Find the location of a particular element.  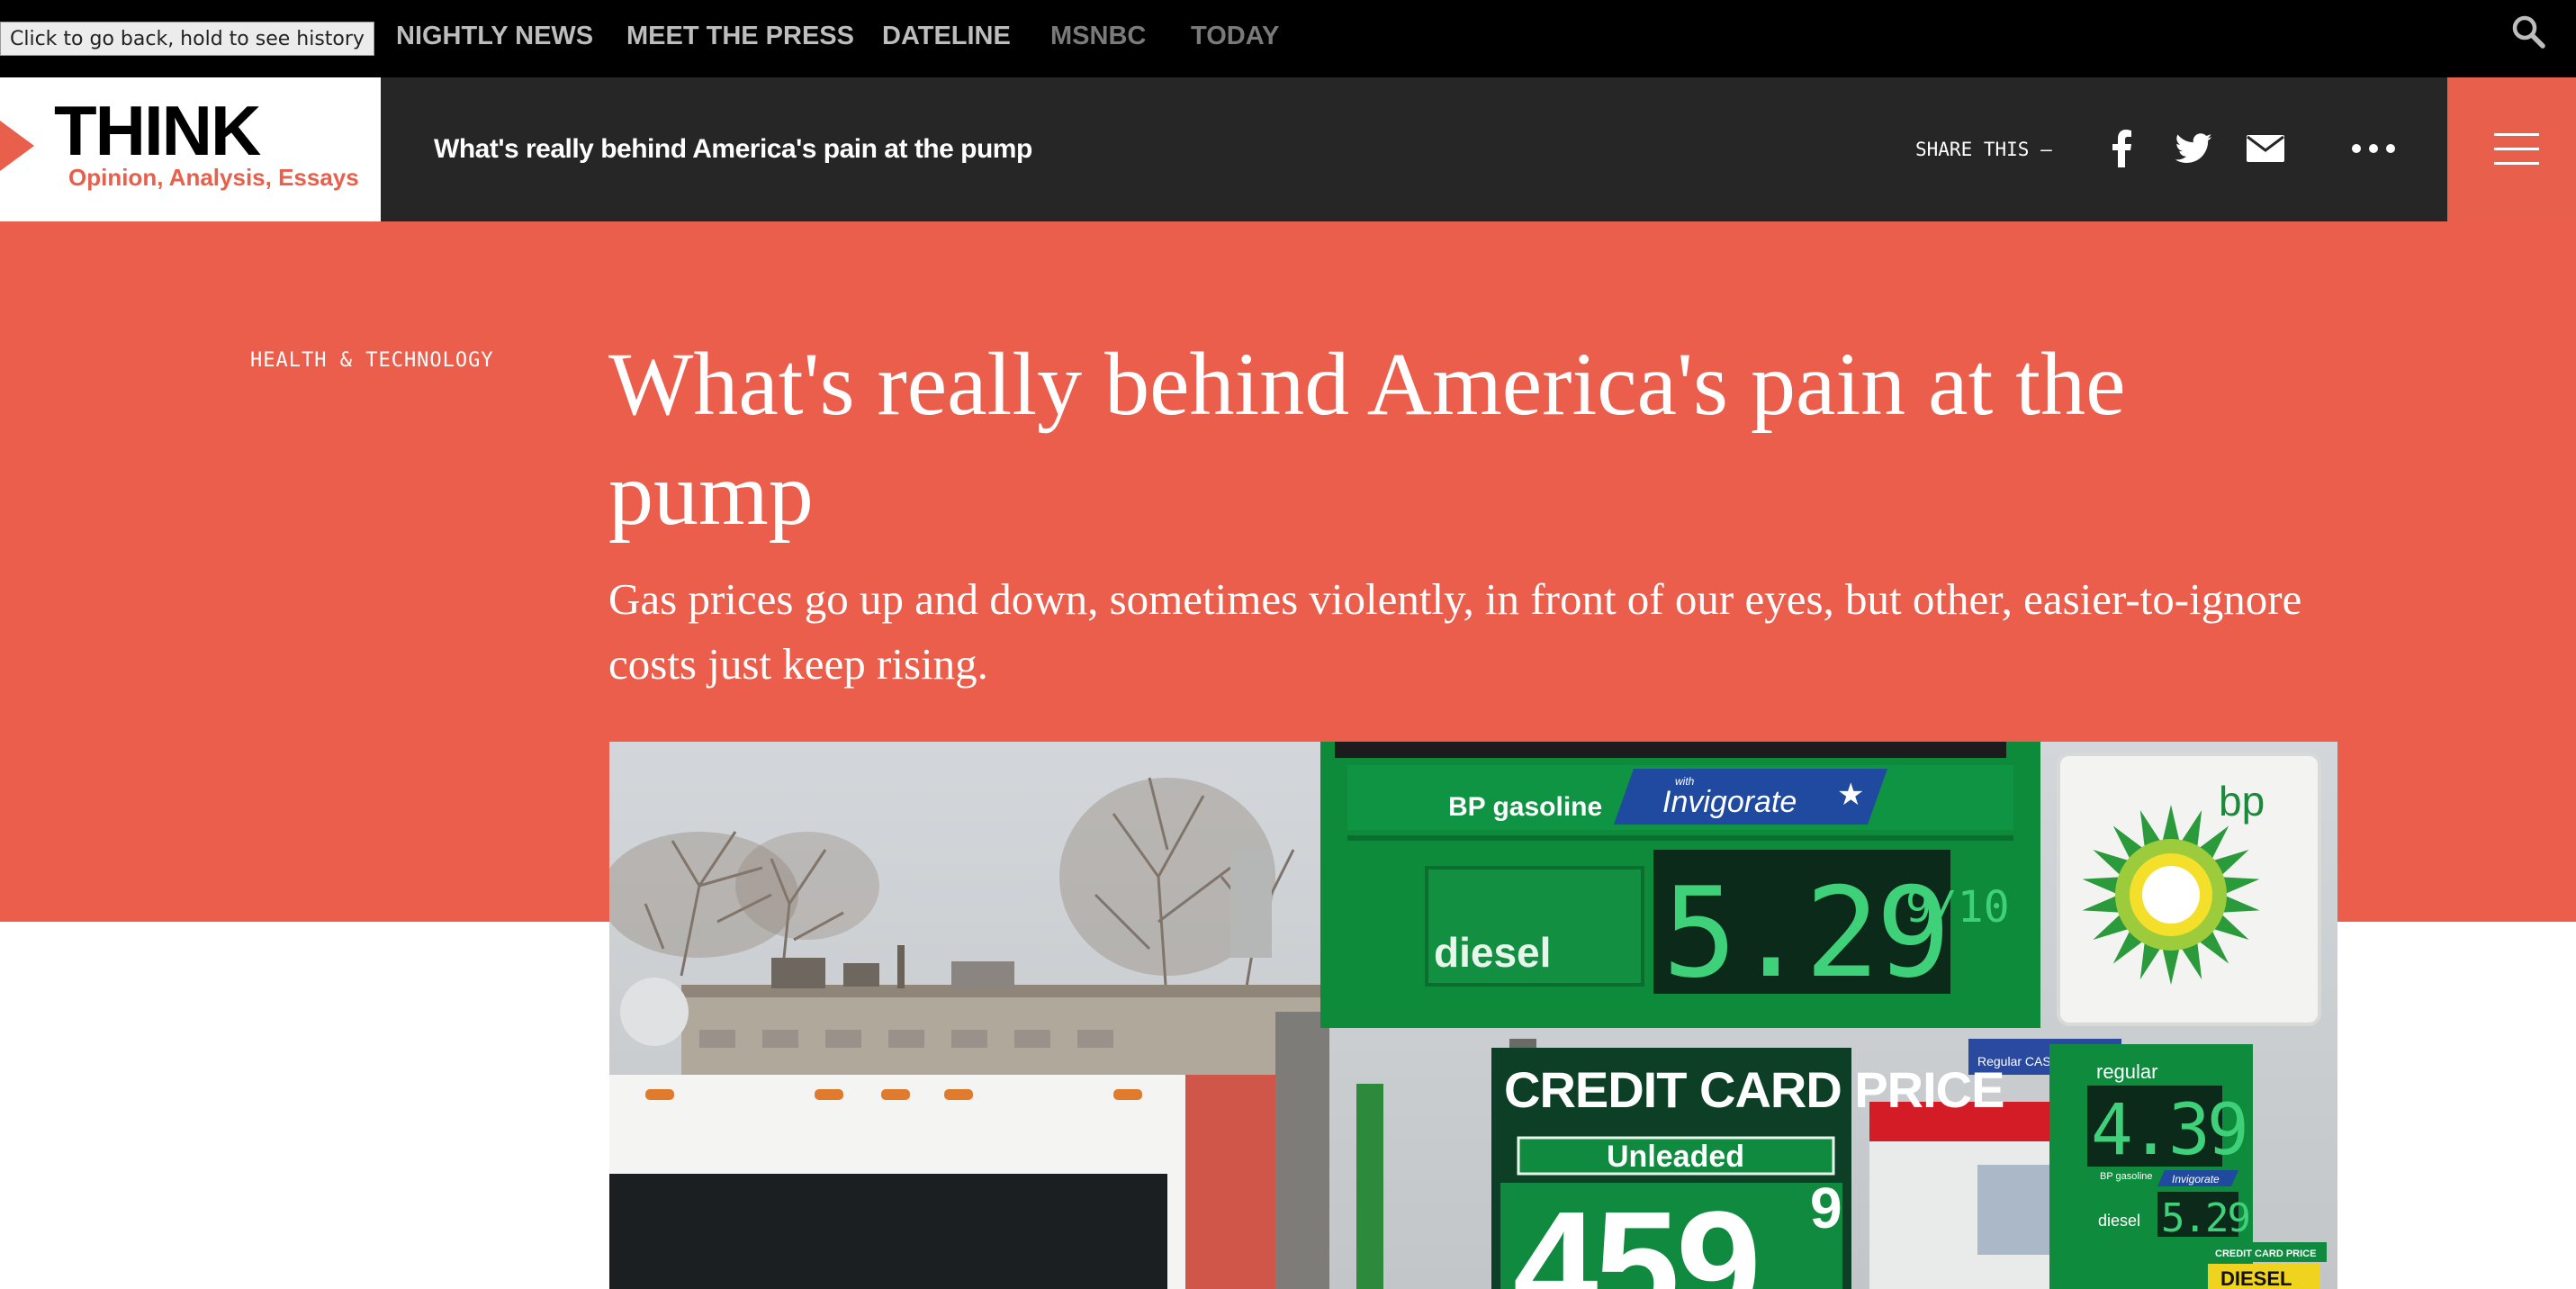

nav-link-meet-the-press: MEET THE PRESS is located at coordinates (740, 38).